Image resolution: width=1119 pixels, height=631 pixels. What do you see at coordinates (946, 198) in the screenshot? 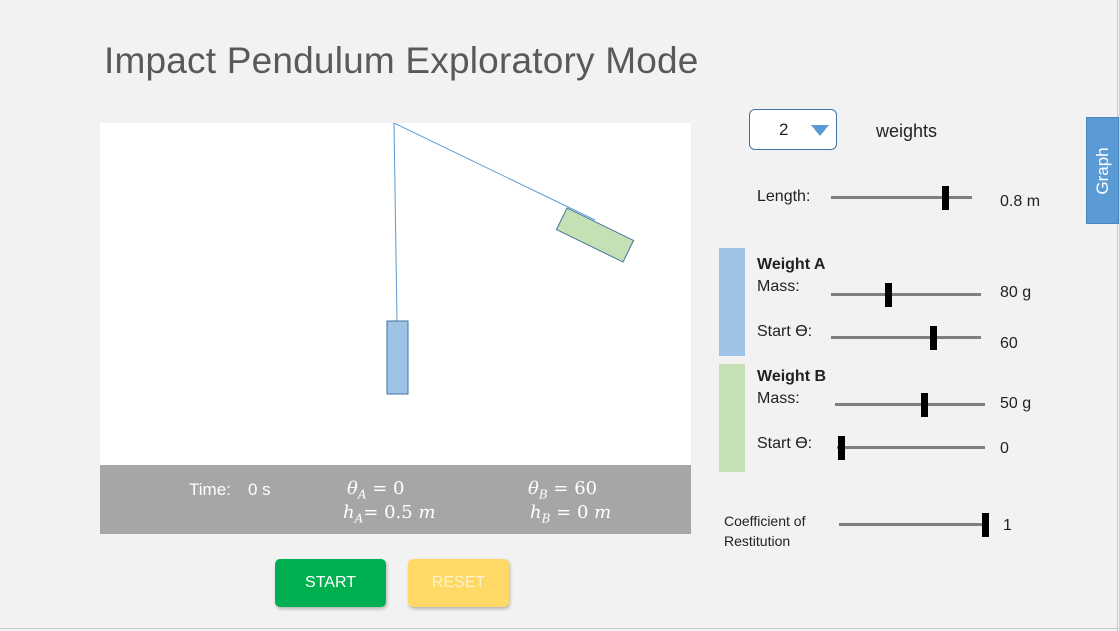
I see `length-slider-thumb` at bounding box center [946, 198].